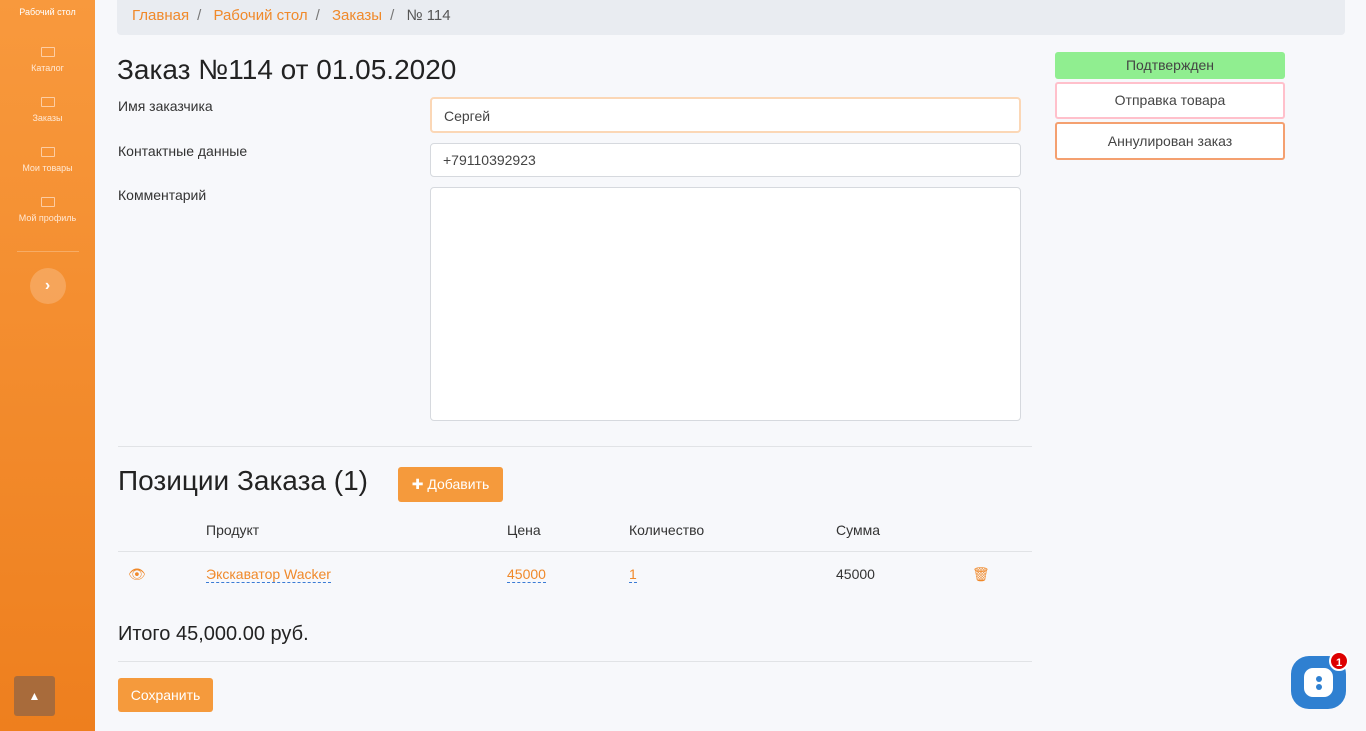 This screenshot has height=731, width=1366. What do you see at coordinates (731, 17) in the screenshot?
I see `breadcrumb: Главная / Рабочий стол / Заказы / № 114` at bounding box center [731, 17].